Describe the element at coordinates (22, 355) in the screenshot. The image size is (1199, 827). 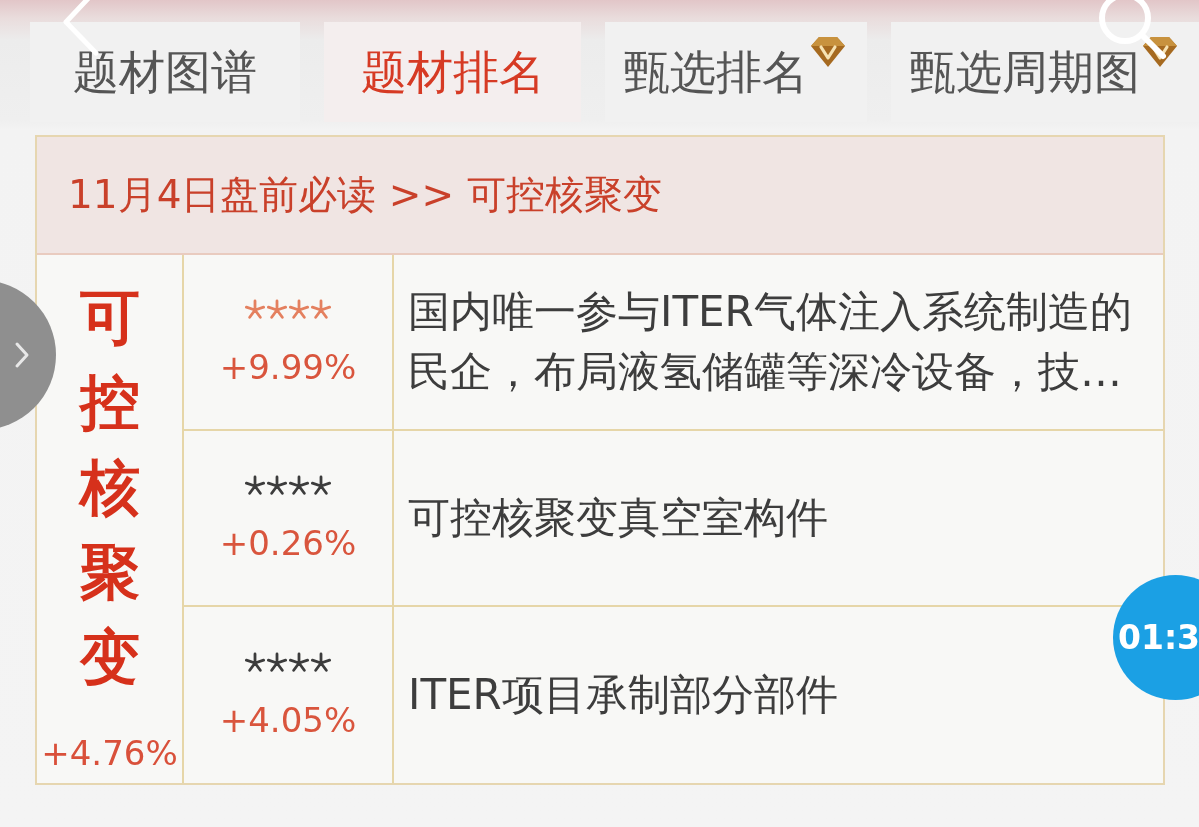
I see `chevron-right-icon` at that location.